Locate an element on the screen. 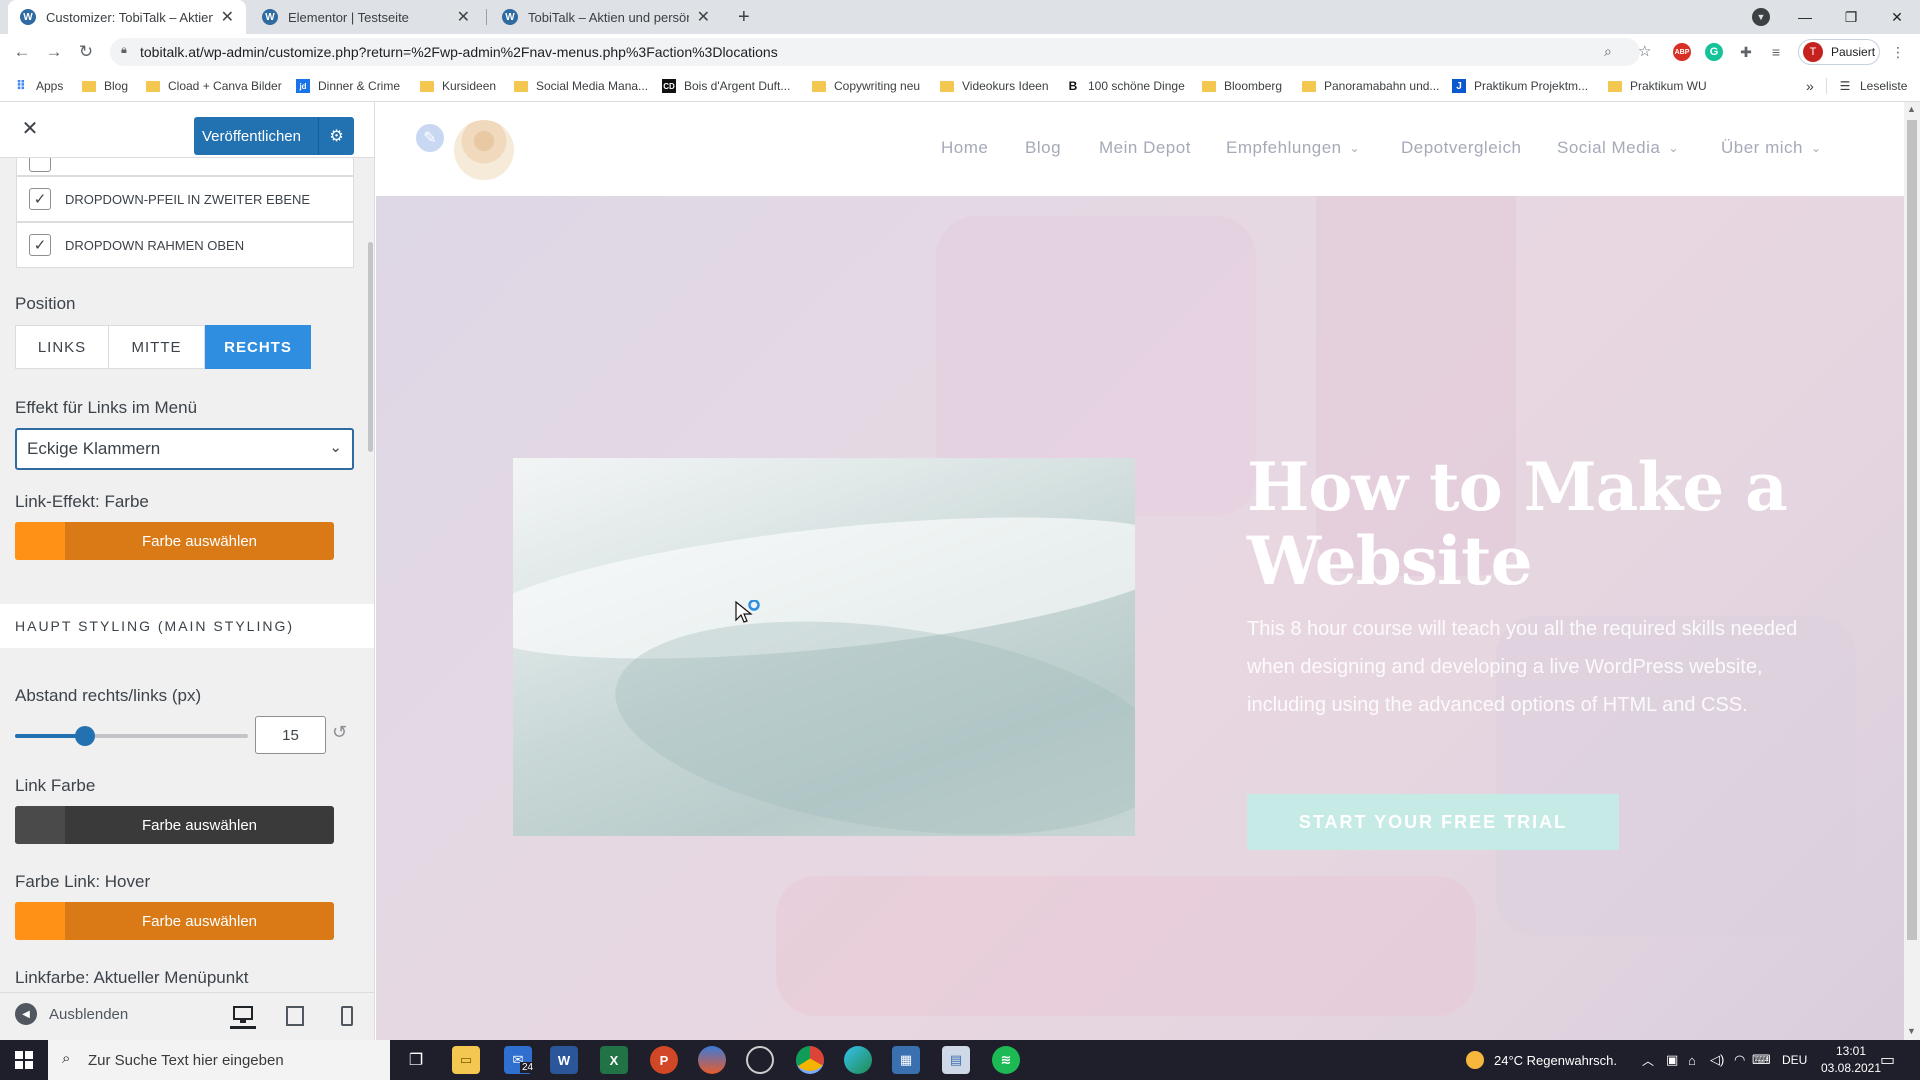 The image size is (1920, 1080). scroll-down-icon: ▼ is located at coordinates (1911, 1031).